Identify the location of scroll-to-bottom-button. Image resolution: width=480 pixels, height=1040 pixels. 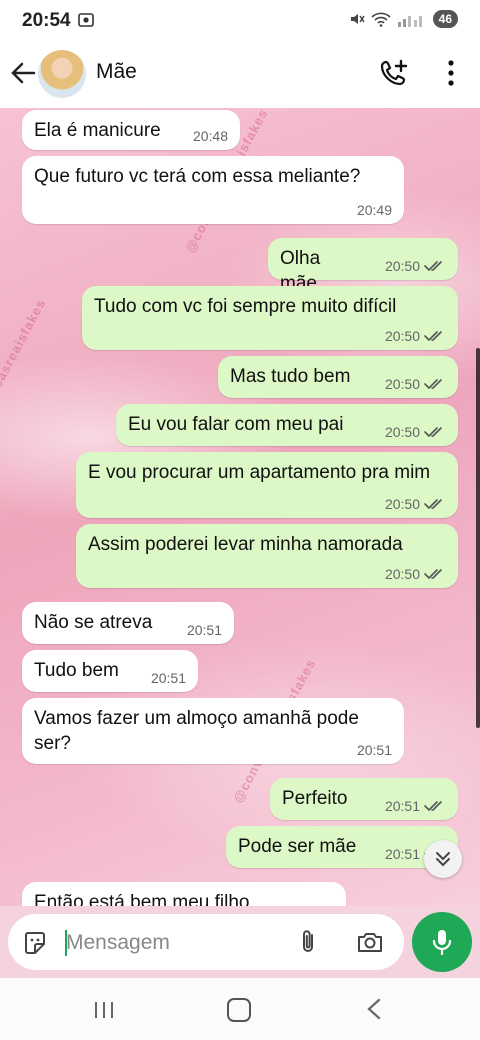
(443, 859).